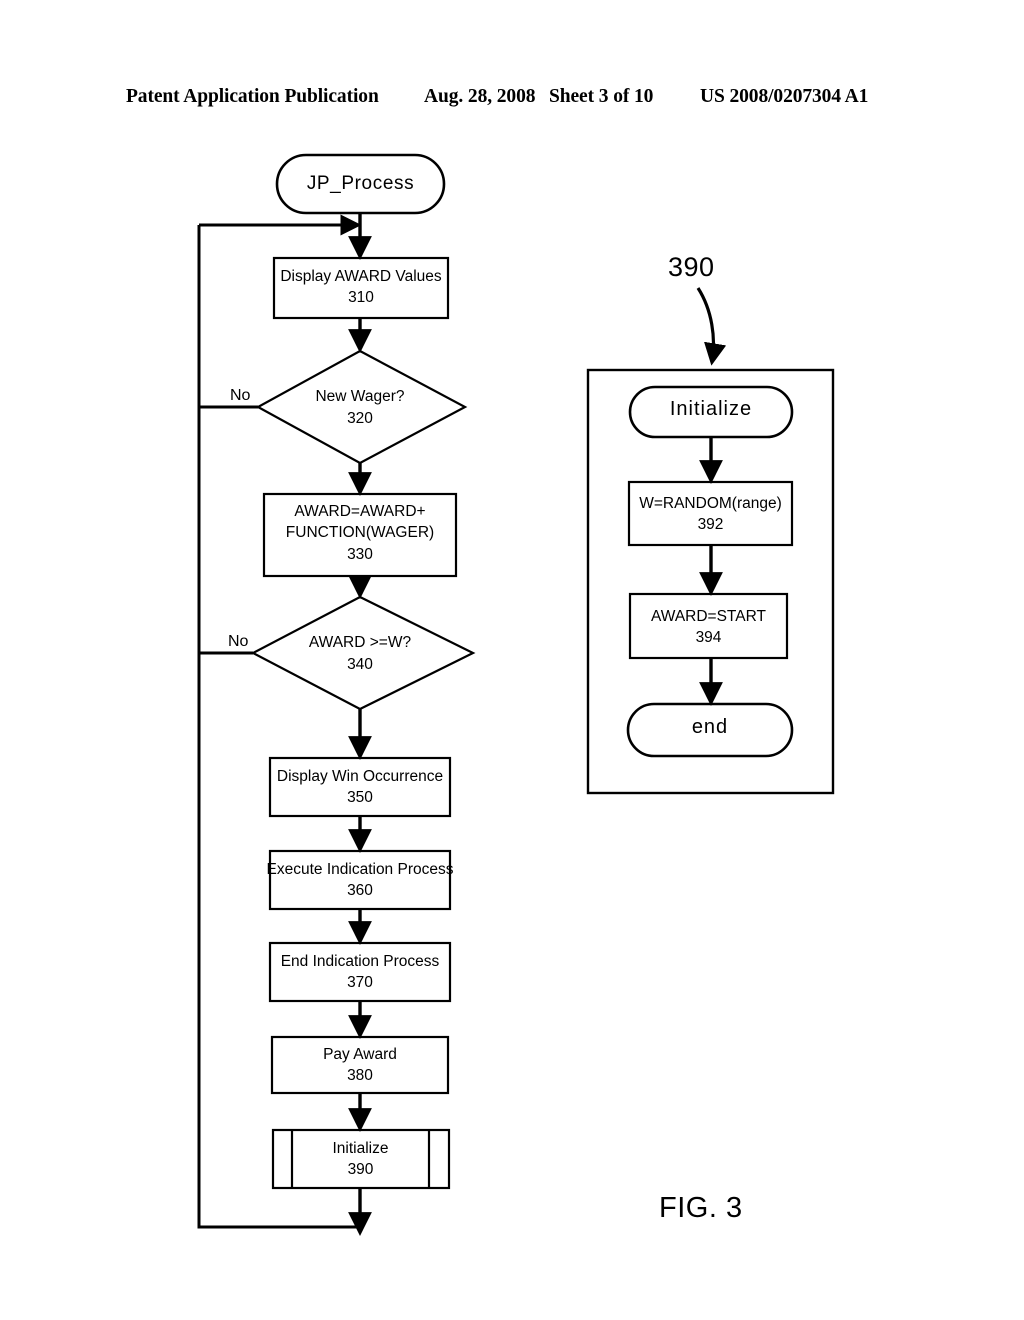 Image resolution: width=1024 pixels, height=1320 pixels. What do you see at coordinates (360, 184) in the screenshot?
I see `node-jp-process-shape` at bounding box center [360, 184].